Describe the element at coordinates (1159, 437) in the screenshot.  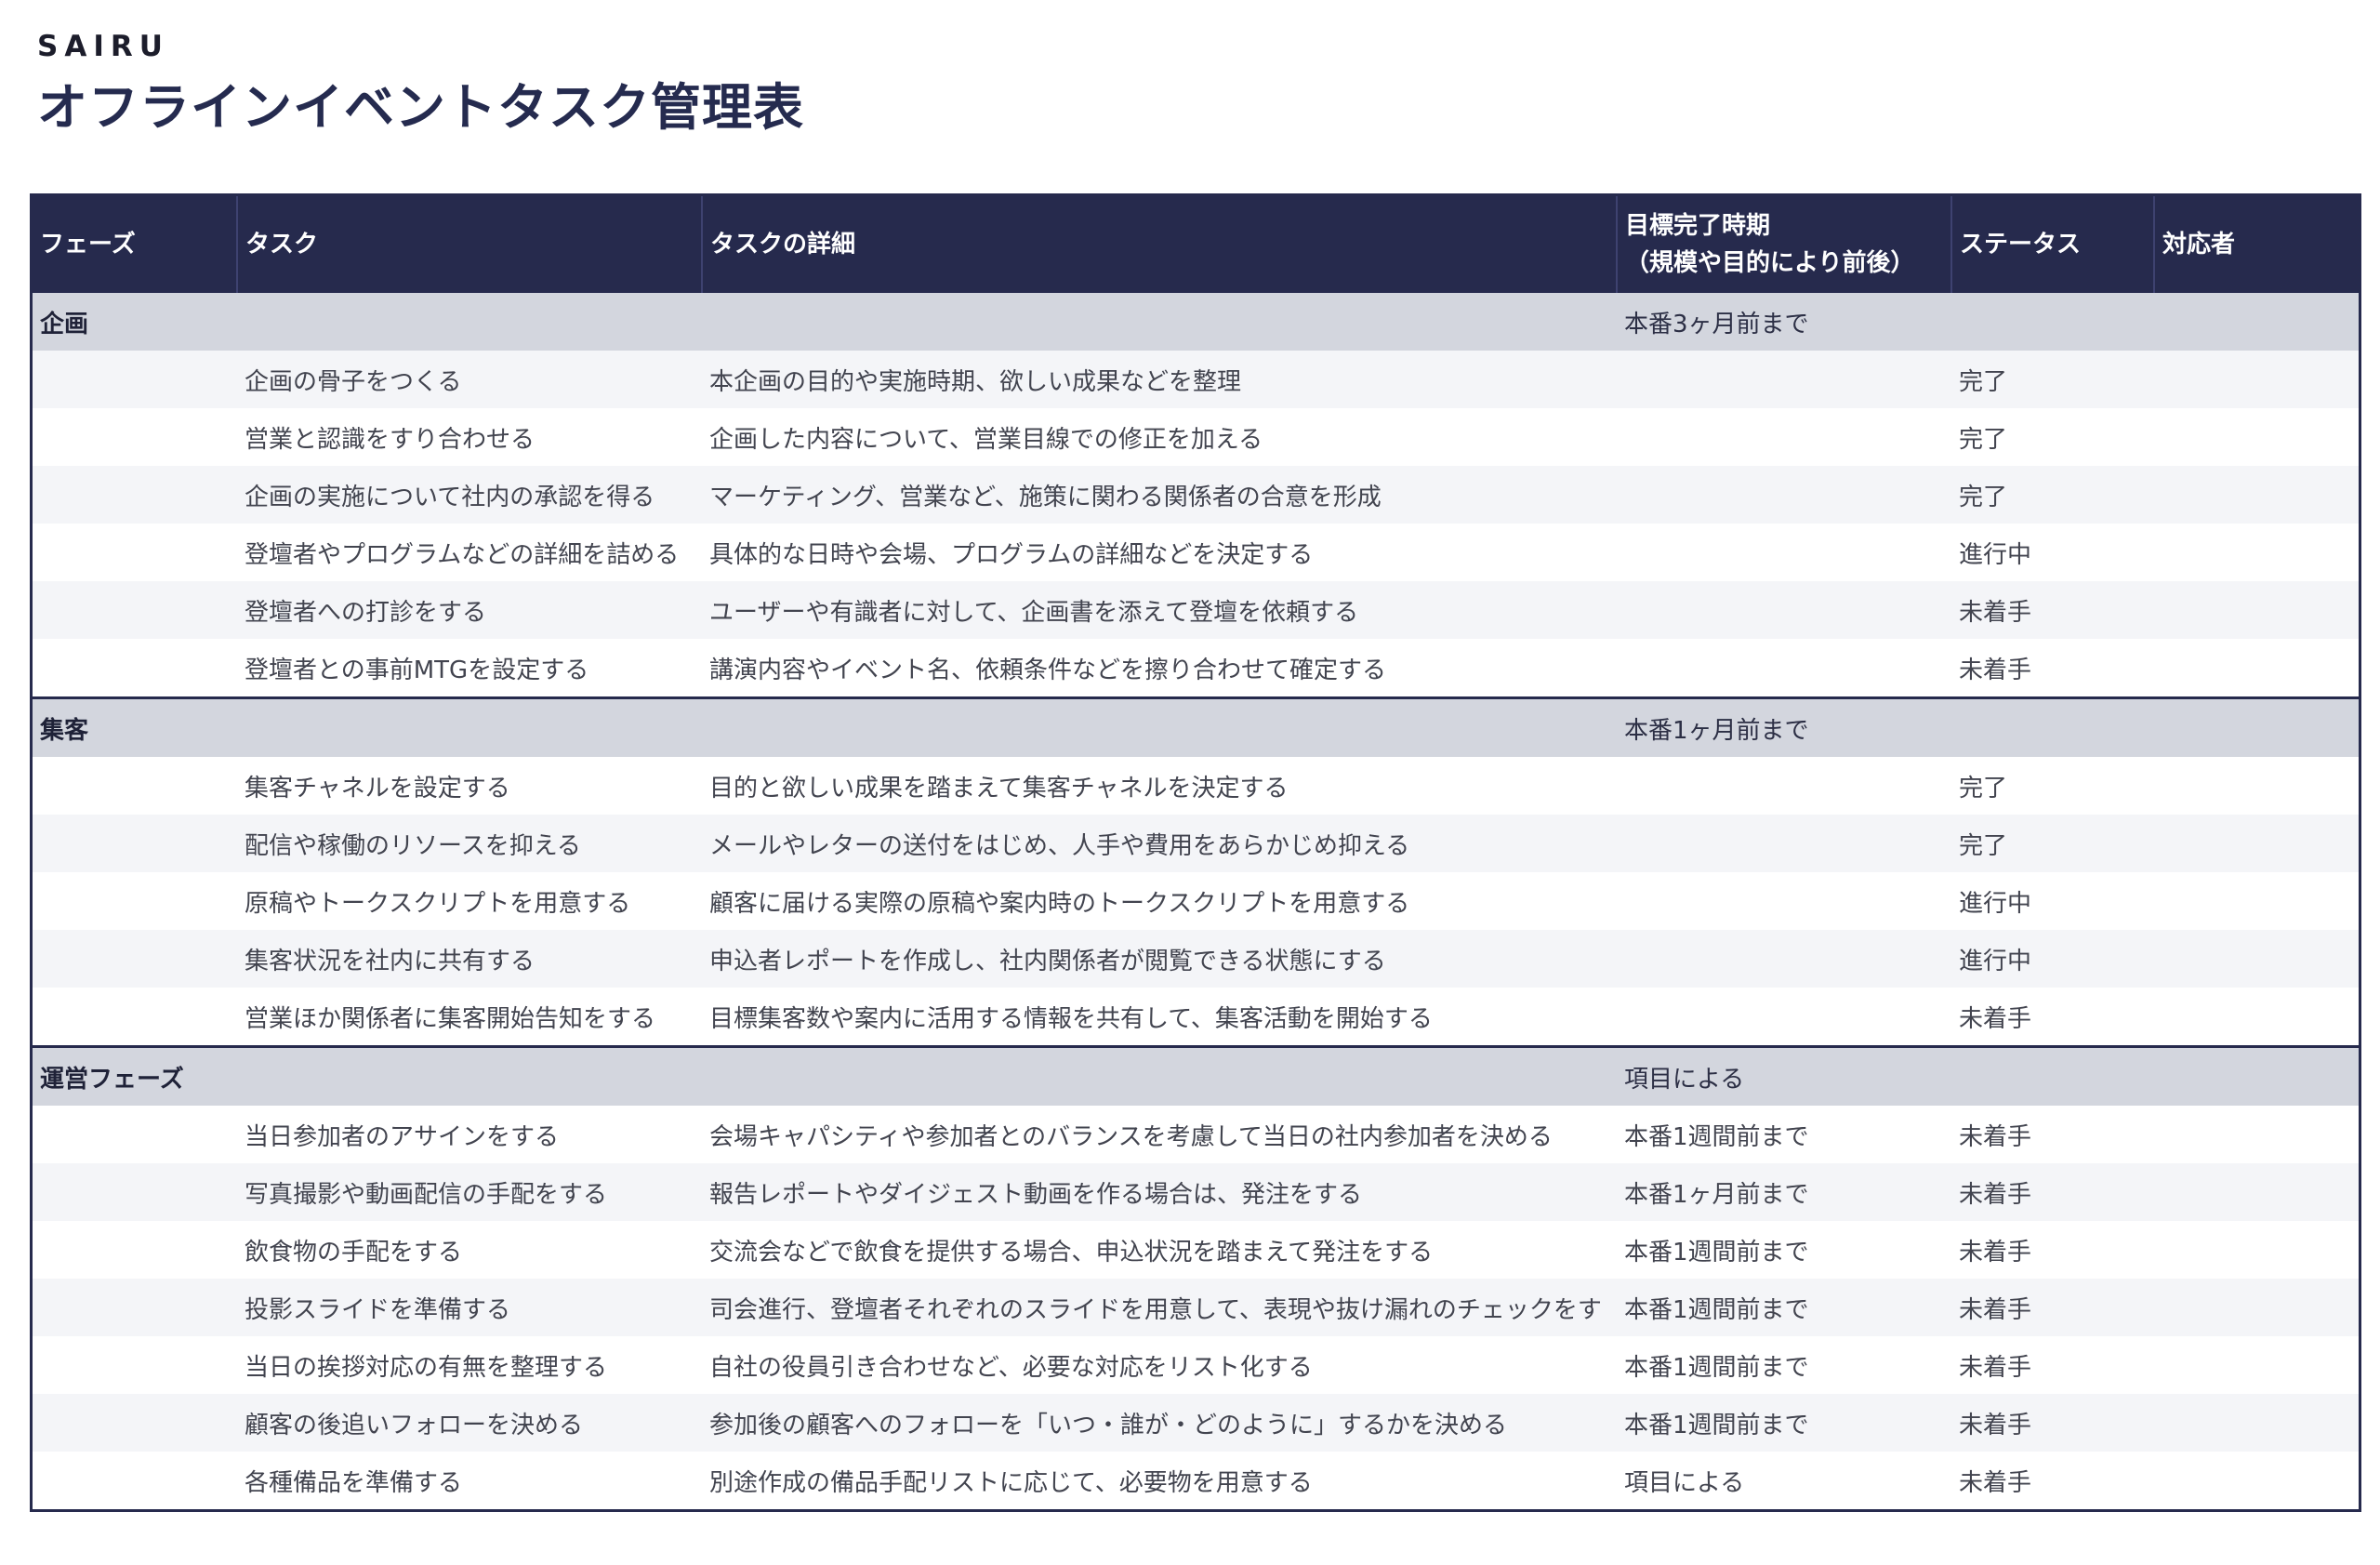
I see `cell-detail: 企画した内容について、営業目線での修正を加える` at that location.